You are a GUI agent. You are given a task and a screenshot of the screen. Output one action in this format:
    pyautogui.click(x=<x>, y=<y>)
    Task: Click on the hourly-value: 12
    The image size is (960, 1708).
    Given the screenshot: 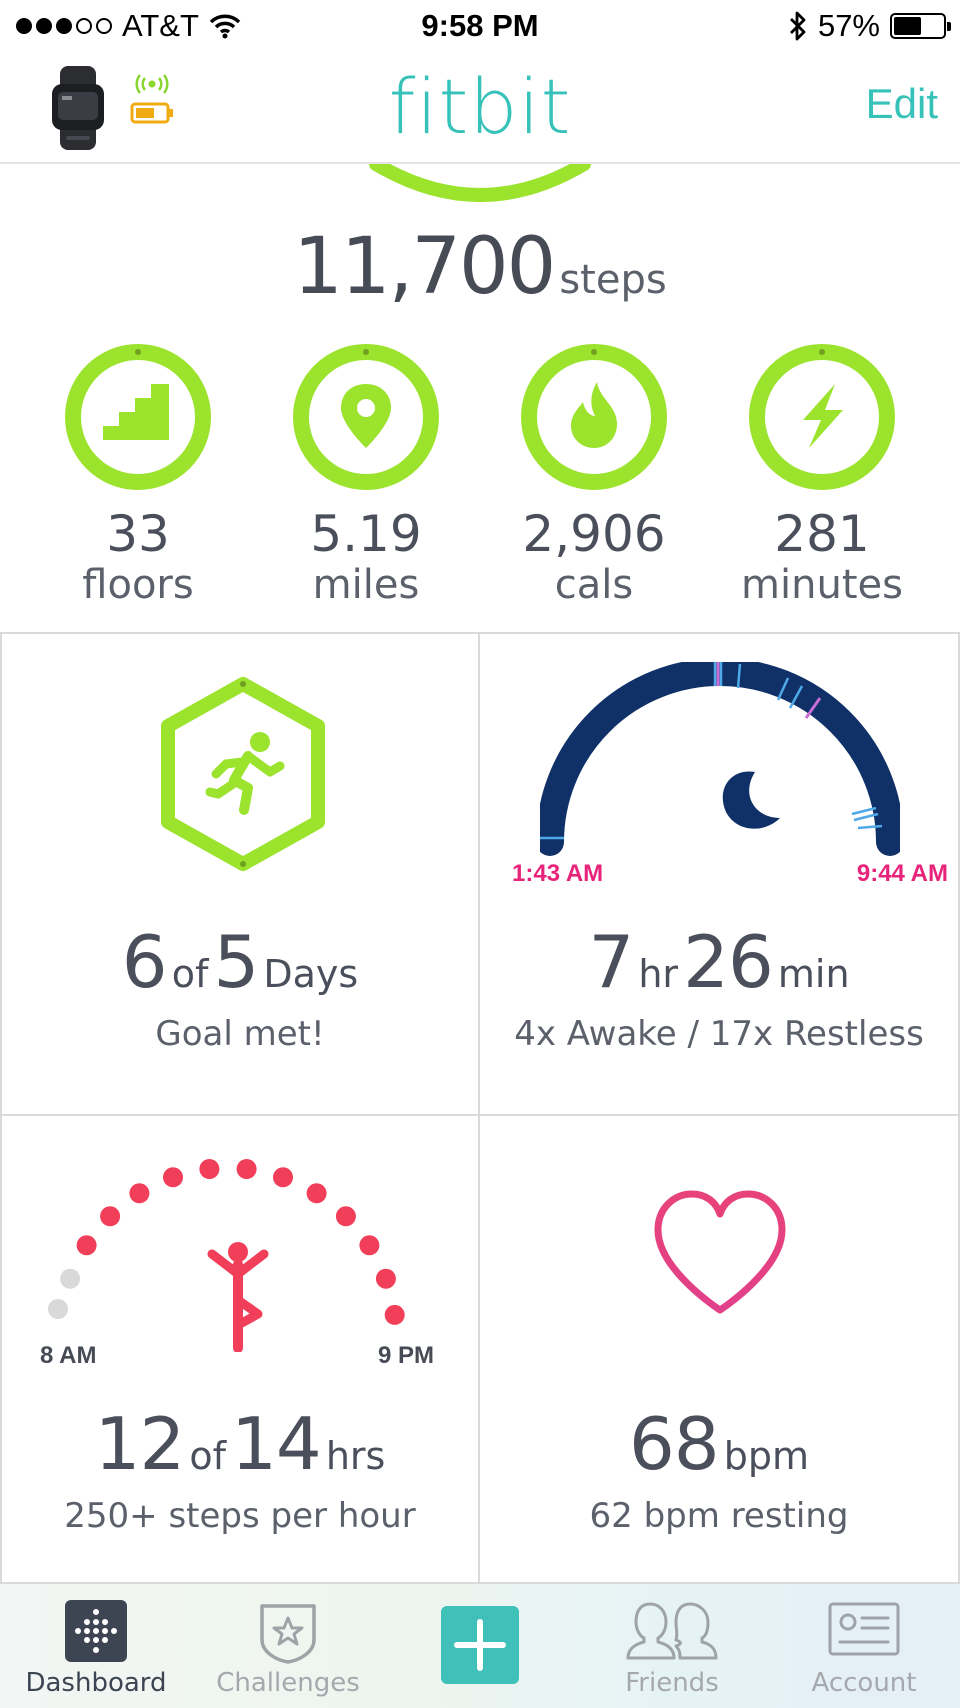 What is the action you would take?
    pyautogui.click(x=140, y=1444)
    